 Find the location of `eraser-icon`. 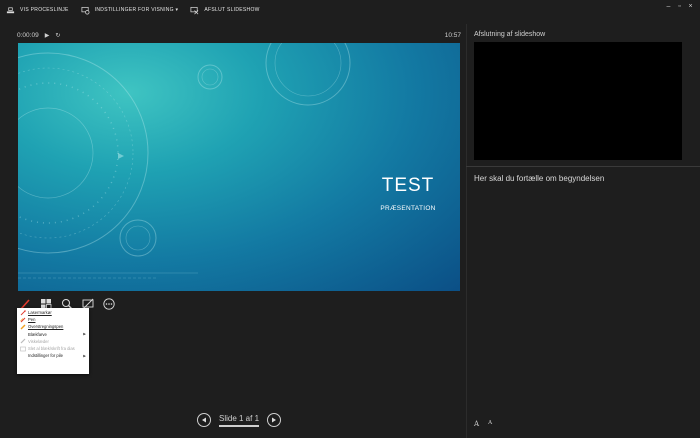

eraser-icon is located at coordinates (23, 341).